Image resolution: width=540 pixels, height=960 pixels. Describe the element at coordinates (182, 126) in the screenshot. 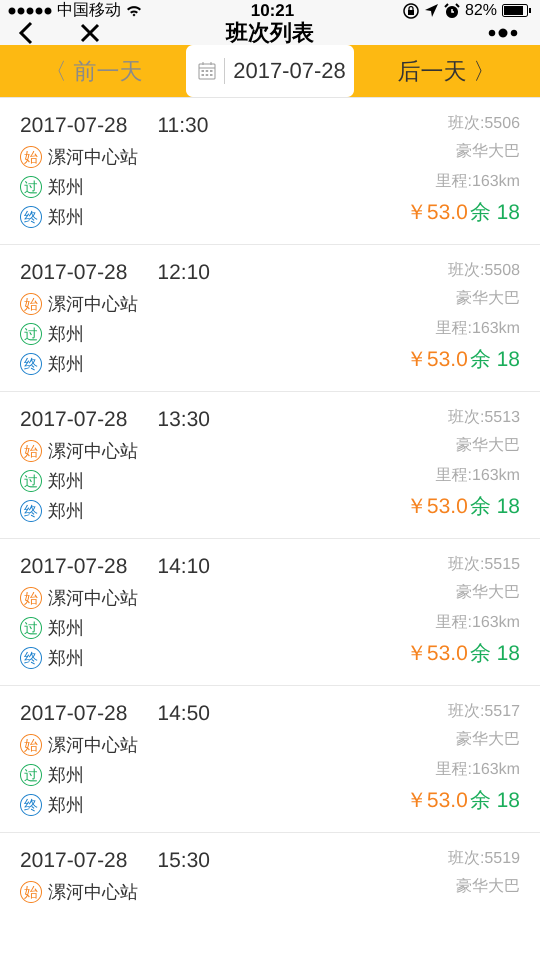

I see `departure-time: 11:30` at that location.